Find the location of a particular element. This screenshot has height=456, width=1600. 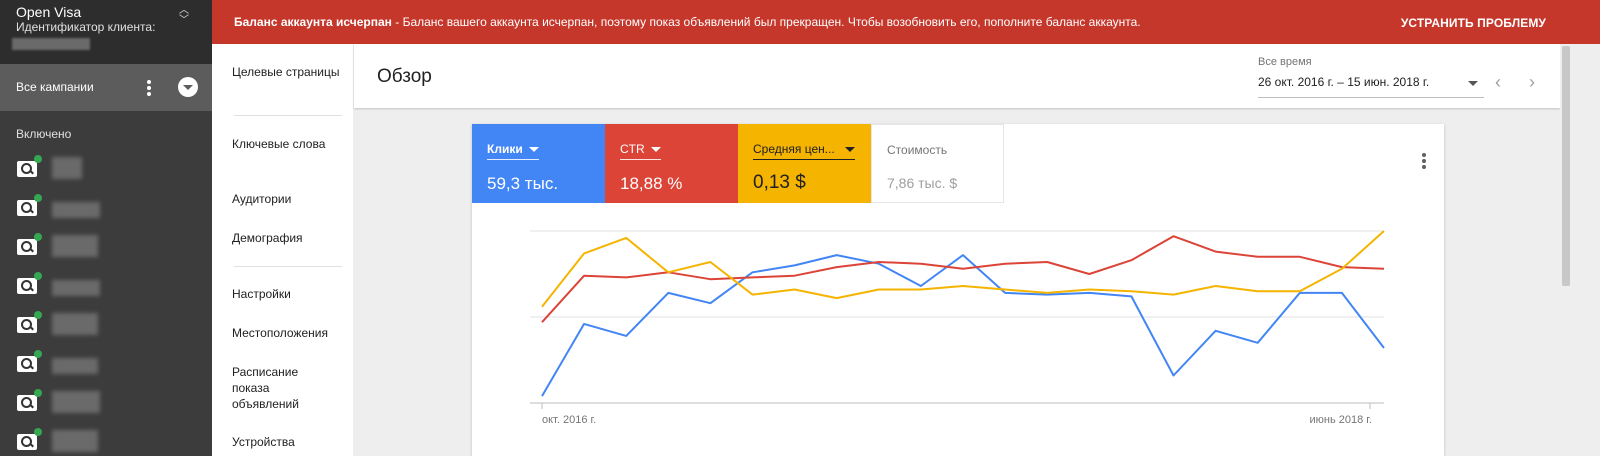

account-id-label: Идентификатор клиента: is located at coordinates (86, 27).